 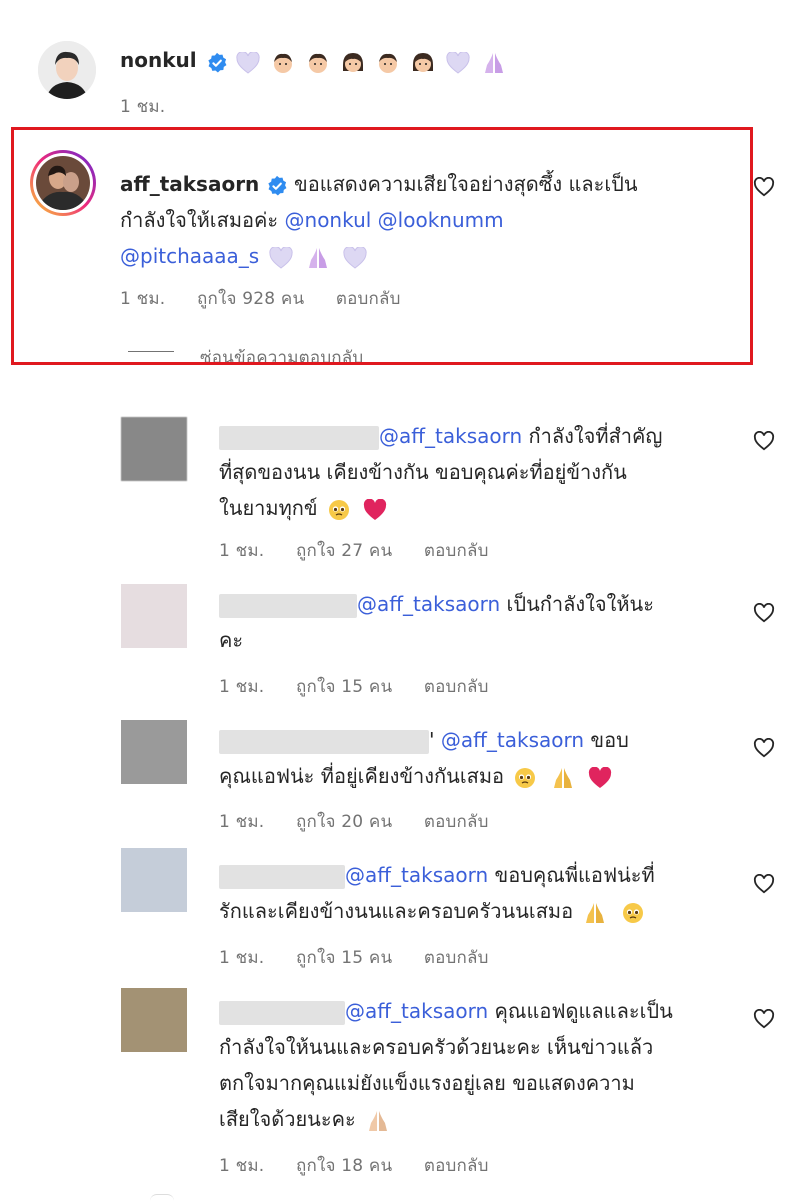 I want to click on mention-link: @looknumm, so click(x=441, y=220).